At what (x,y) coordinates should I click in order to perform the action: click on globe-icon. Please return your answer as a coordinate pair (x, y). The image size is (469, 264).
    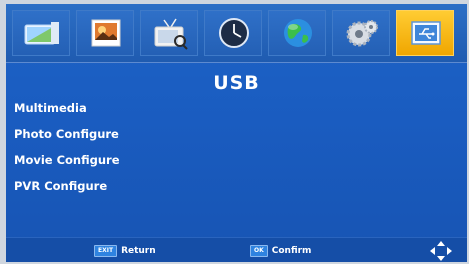
    Looking at the image, I should click on (298, 33).